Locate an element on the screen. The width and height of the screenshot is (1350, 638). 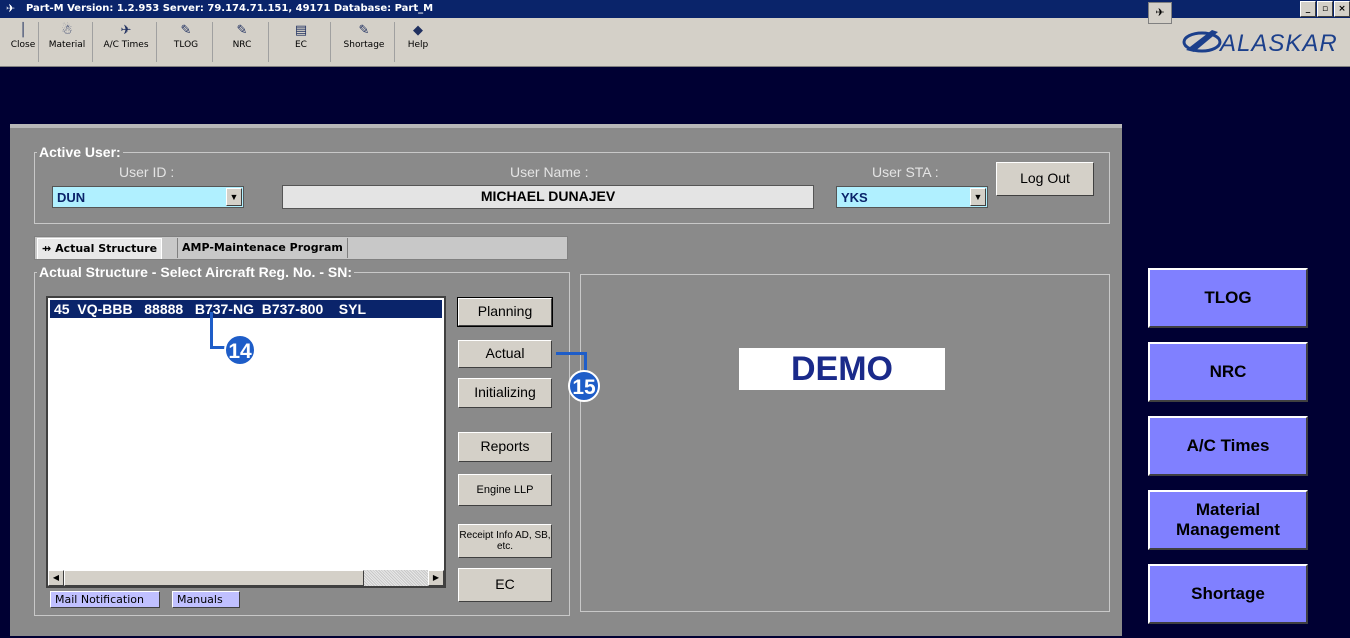
company-logo: ALASKAR is located at coordinates (1265, 42).